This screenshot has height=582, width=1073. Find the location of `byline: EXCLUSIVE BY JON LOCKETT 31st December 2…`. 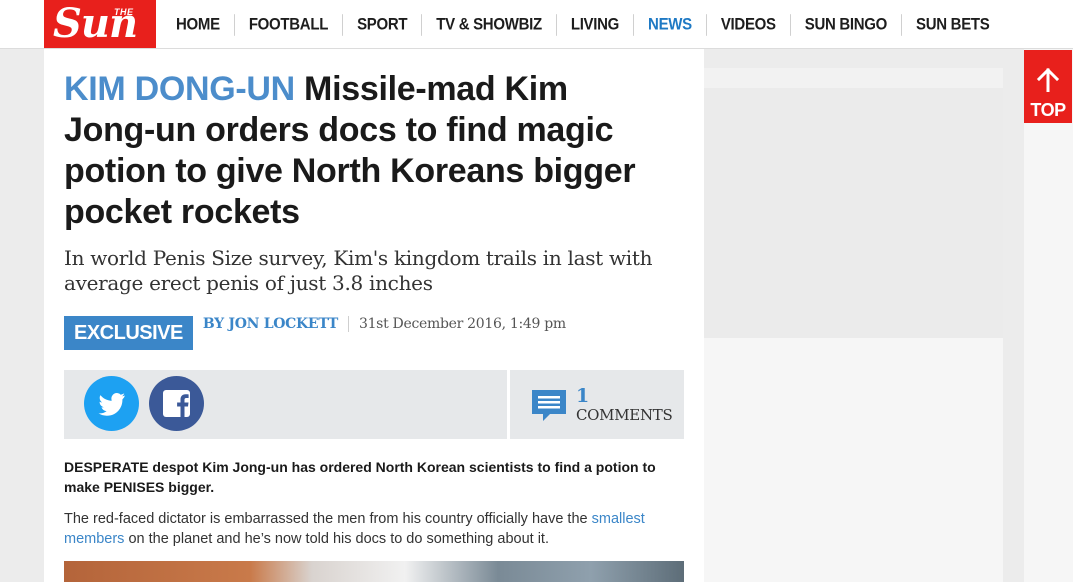

byline: EXCLUSIVE BY JON LOCKETT 31st December 2… is located at coordinates (315, 333).